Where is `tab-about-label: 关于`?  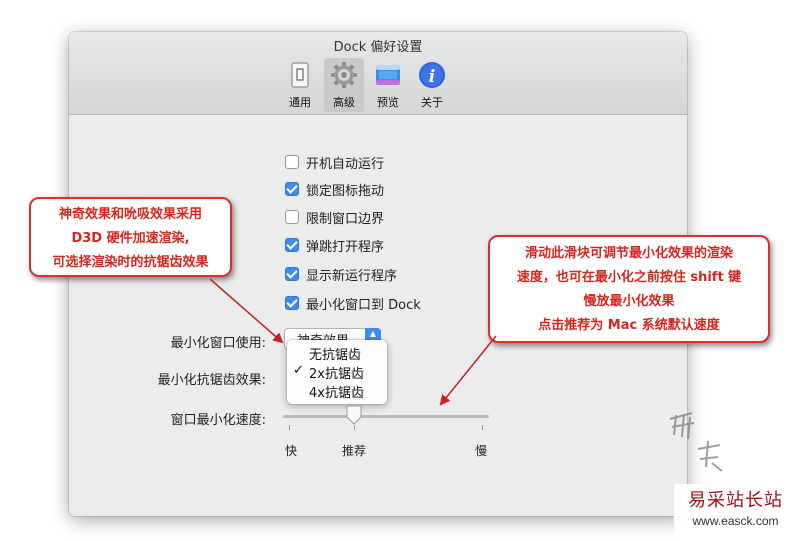
tab-about-label: 关于 is located at coordinates (432, 102).